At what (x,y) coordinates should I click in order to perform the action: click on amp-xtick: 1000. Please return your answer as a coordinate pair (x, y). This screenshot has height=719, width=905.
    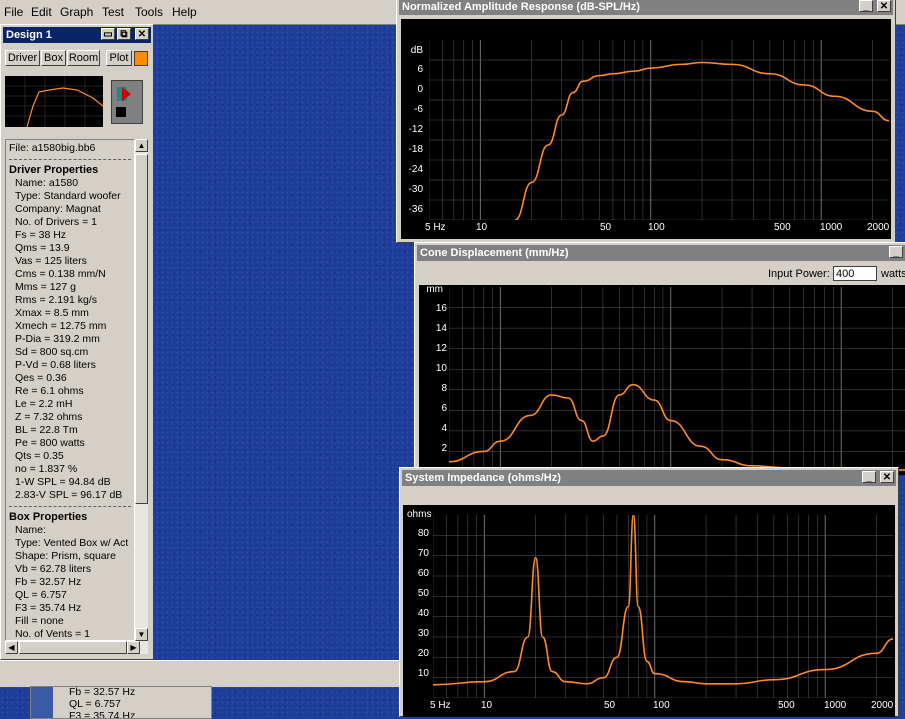
    Looking at the image, I should click on (831, 227).